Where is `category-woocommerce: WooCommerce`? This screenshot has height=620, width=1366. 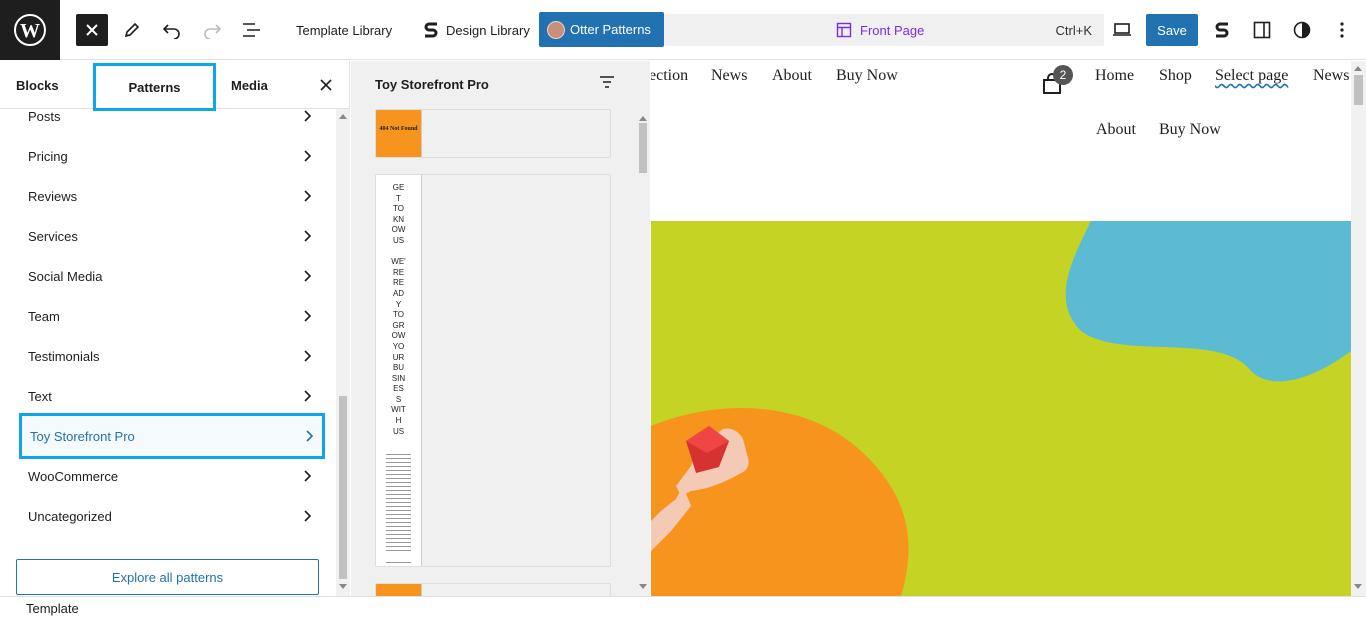
category-woocommerce: WooCommerce is located at coordinates (170, 476).